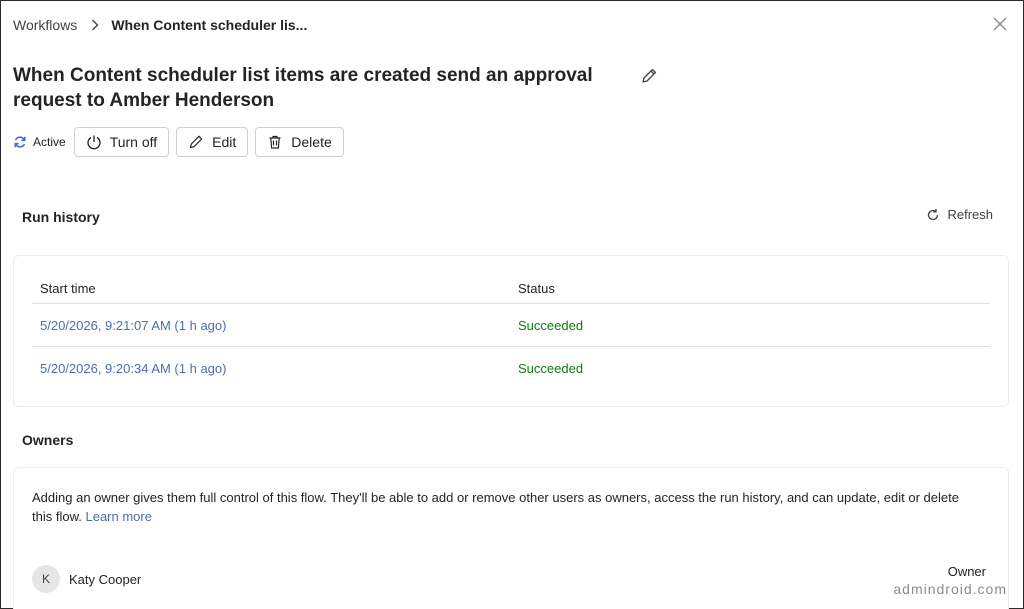  I want to click on refresh-label: Refresh, so click(970, 214).